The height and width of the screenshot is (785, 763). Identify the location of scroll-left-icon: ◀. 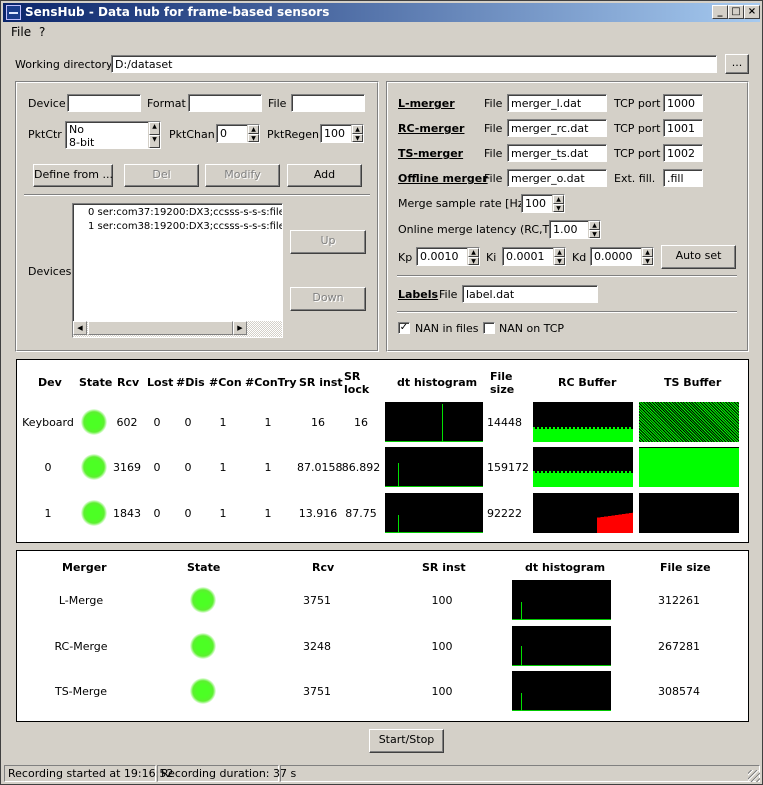
(80, 328).